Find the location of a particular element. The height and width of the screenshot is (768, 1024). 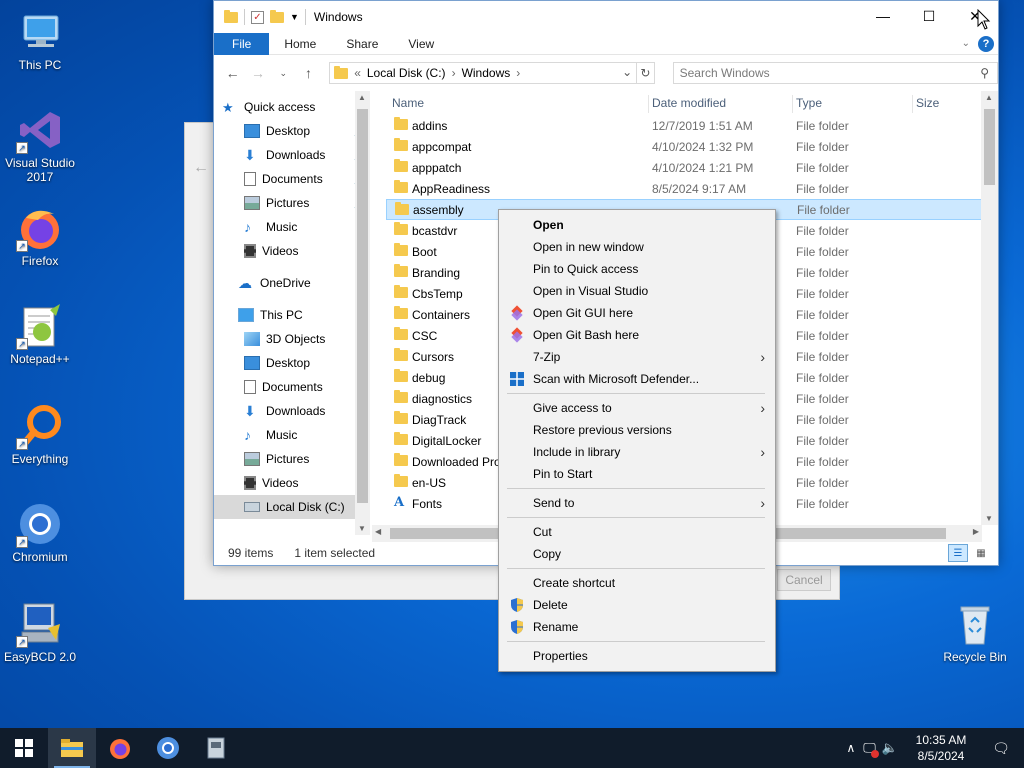

expand-ribbon-icon: ⌄ is located at coordinates (966, 43).